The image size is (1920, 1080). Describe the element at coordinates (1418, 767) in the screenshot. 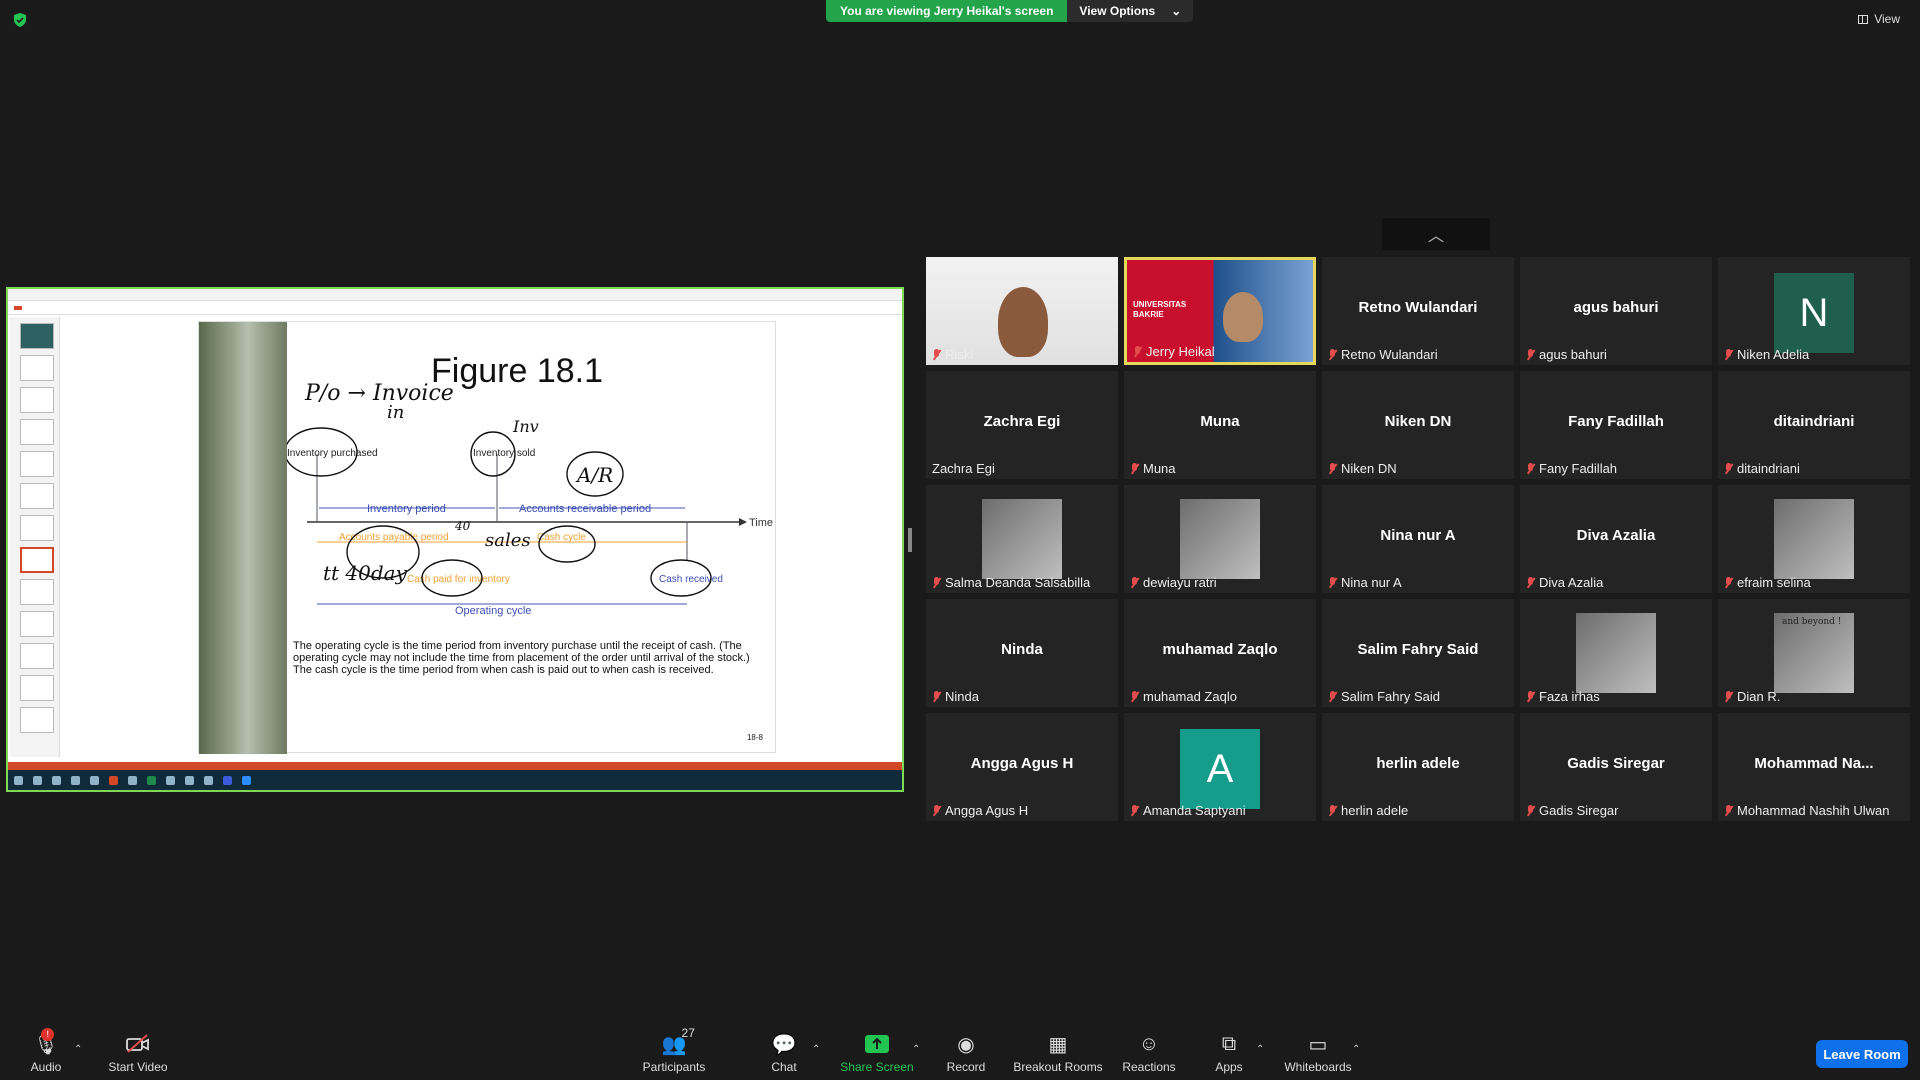

I see `participant-tile: herlin adele herlin adele` at that location.